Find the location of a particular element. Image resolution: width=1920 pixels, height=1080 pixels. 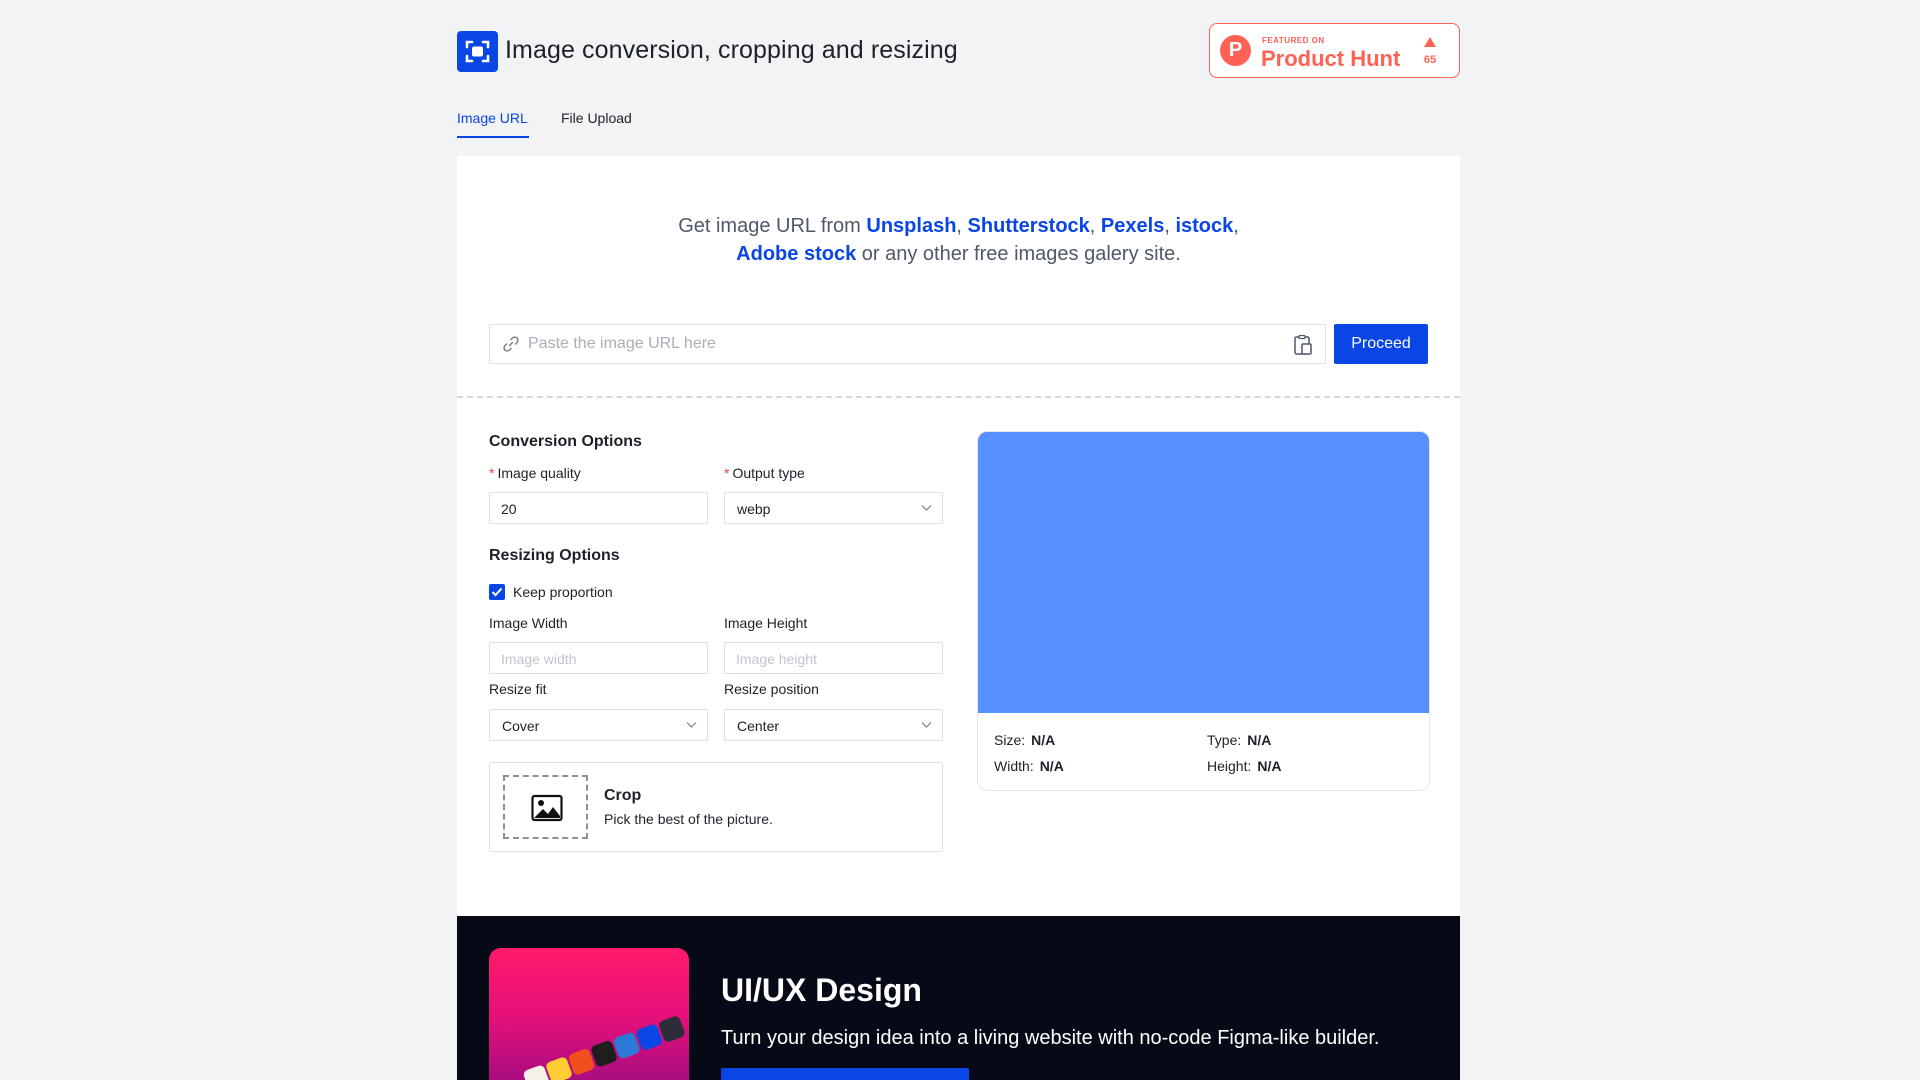

link-istock: istock is located at coordinates (1204, 226).